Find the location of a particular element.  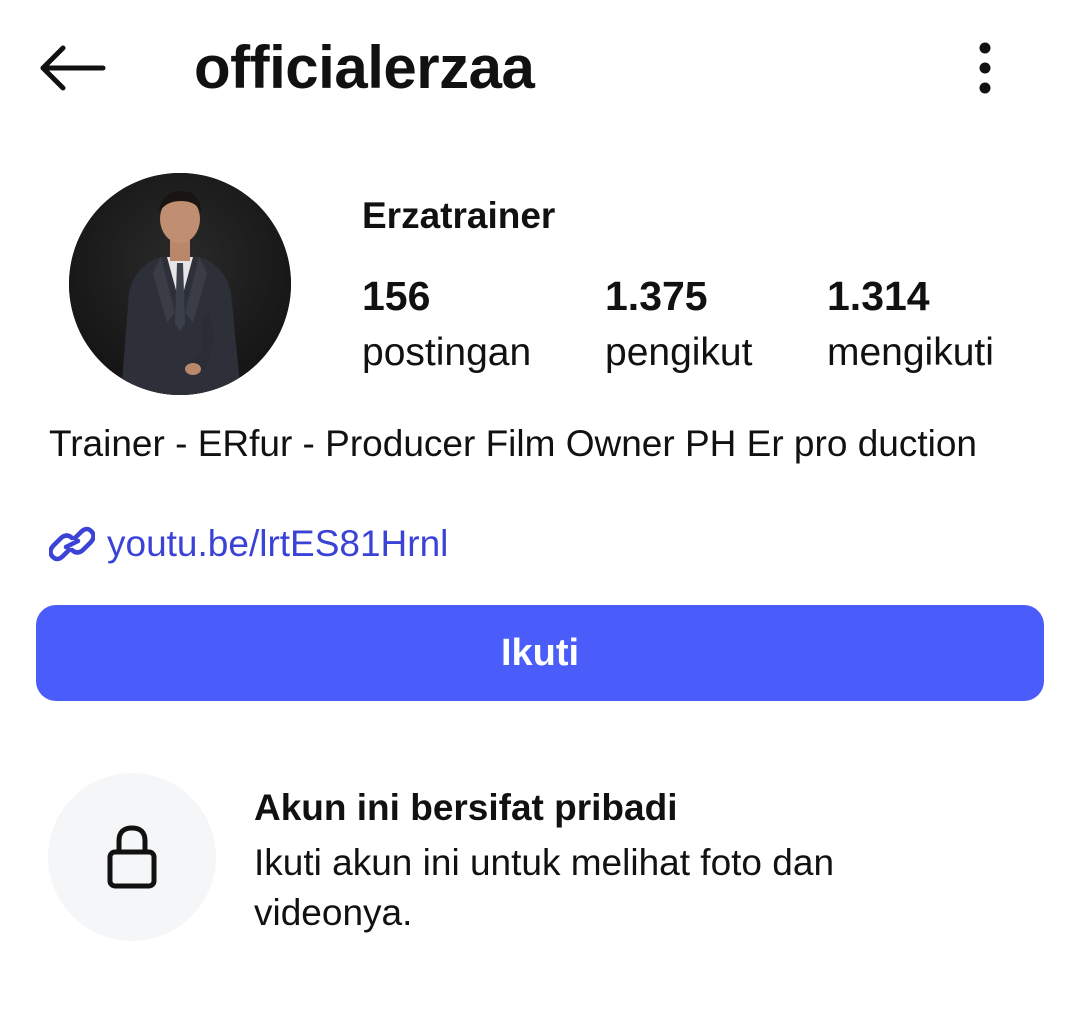

top-bar: officialerzaa is located at coordinates (540, 70).